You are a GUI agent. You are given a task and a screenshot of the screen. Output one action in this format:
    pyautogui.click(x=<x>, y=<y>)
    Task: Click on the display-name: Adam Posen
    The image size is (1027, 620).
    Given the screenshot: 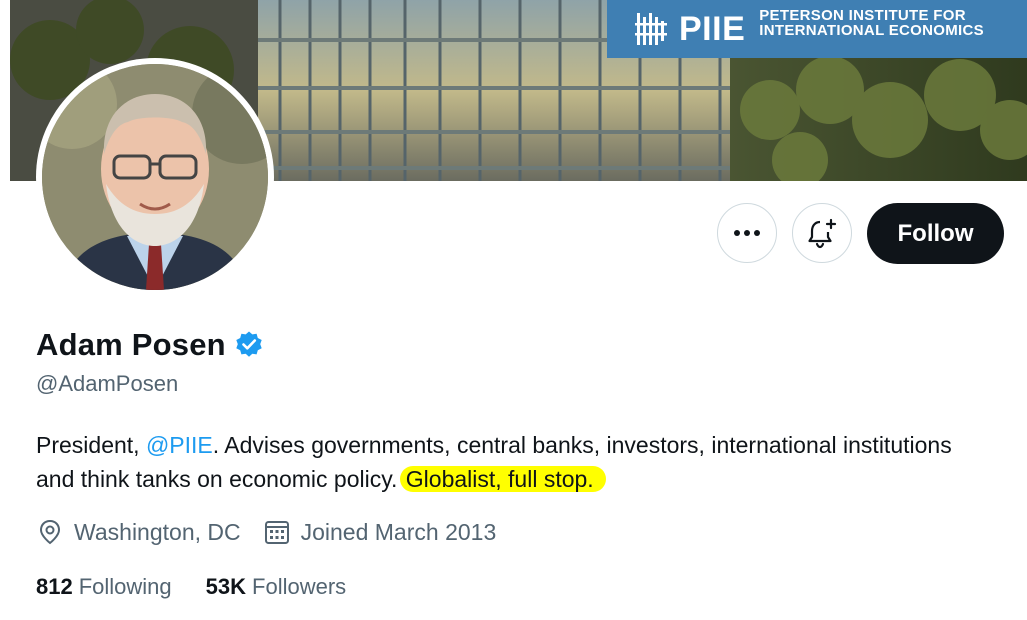 What is the action you would take?
    pyautogui.click(x=131, y=344)
    